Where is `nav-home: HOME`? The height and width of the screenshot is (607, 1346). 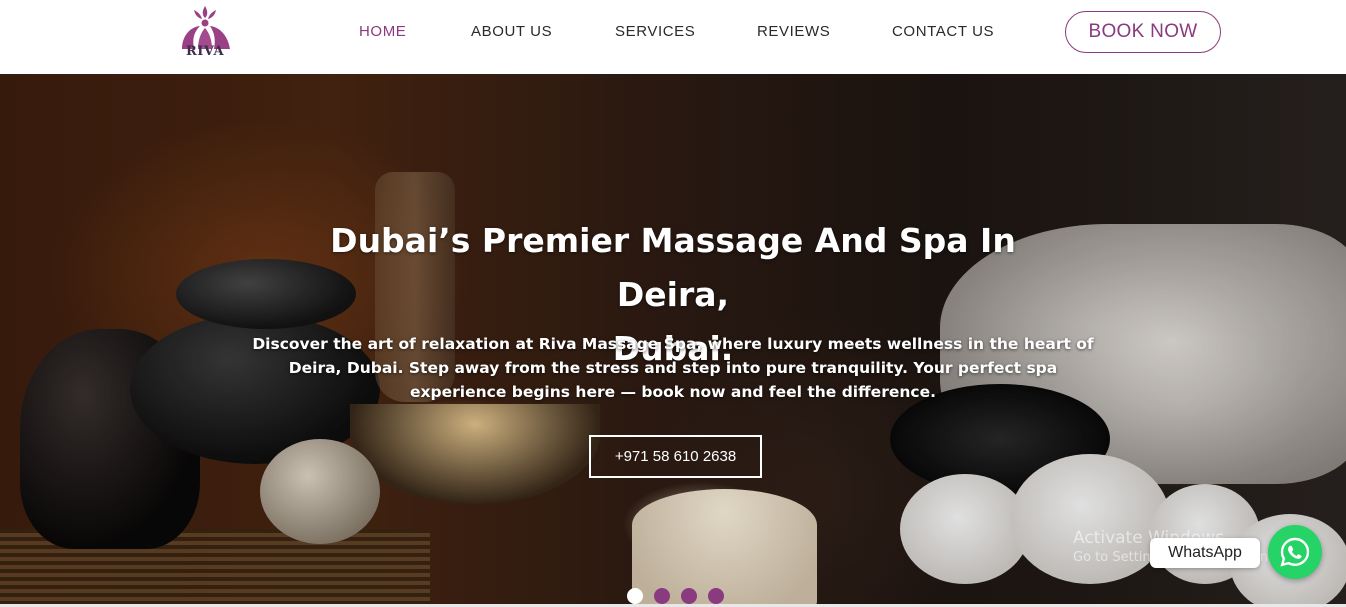
nav-home: HOME is located at coordinates (382, 33).